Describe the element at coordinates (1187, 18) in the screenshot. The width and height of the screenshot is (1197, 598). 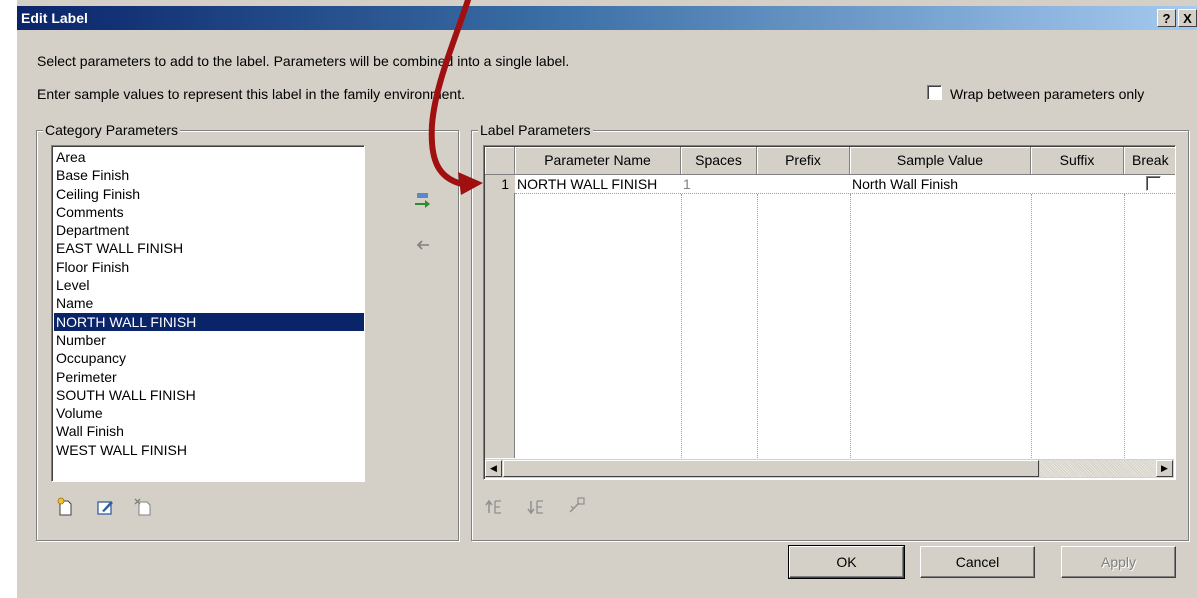
I see `close-button: X` at that location.